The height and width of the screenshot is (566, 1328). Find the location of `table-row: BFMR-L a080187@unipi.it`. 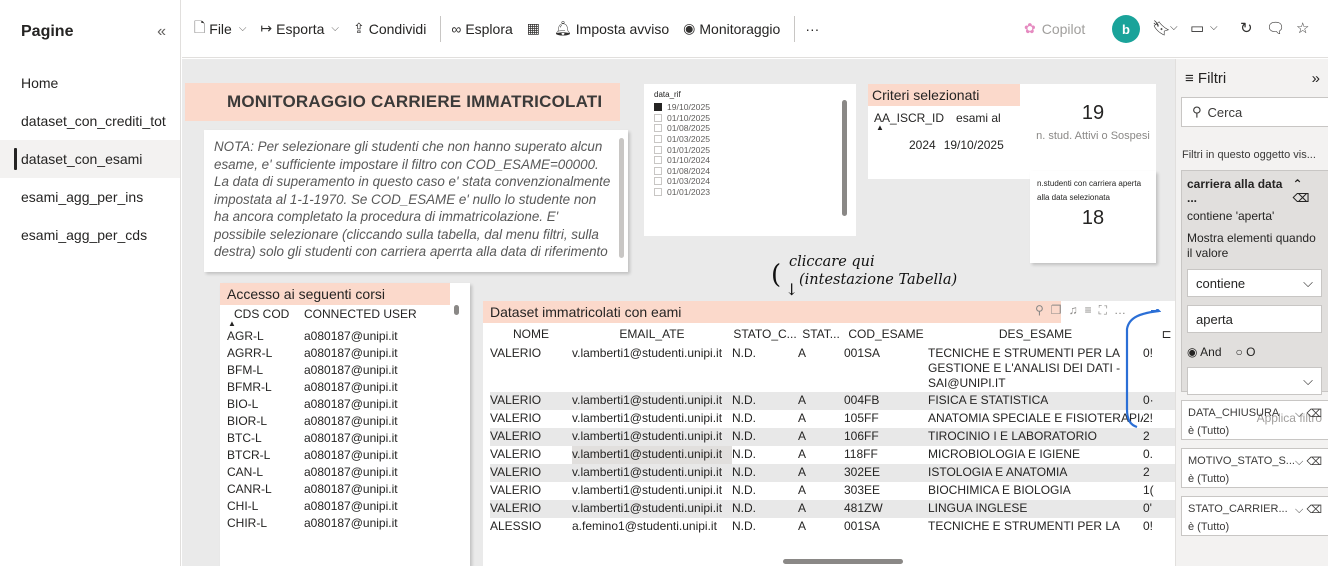

table-row: BFMR-L a080187@unipi.it is located at coordinates (345, 386).